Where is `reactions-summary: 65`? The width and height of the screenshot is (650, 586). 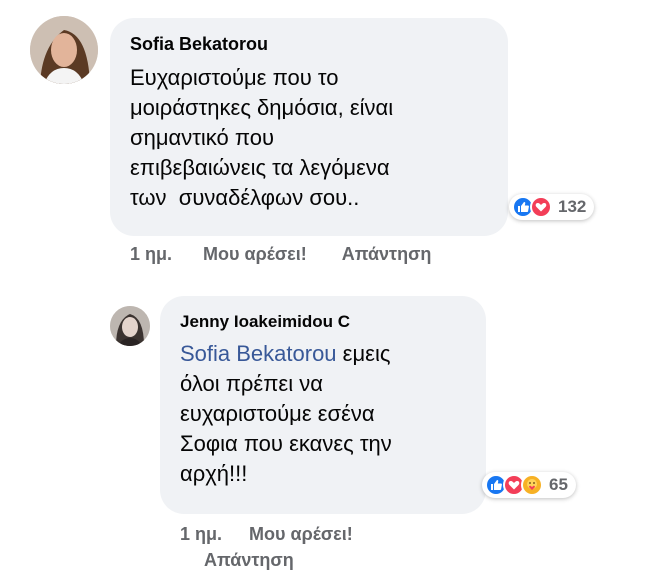 reactions-summary: 65 is located at coordinates (529, 485).